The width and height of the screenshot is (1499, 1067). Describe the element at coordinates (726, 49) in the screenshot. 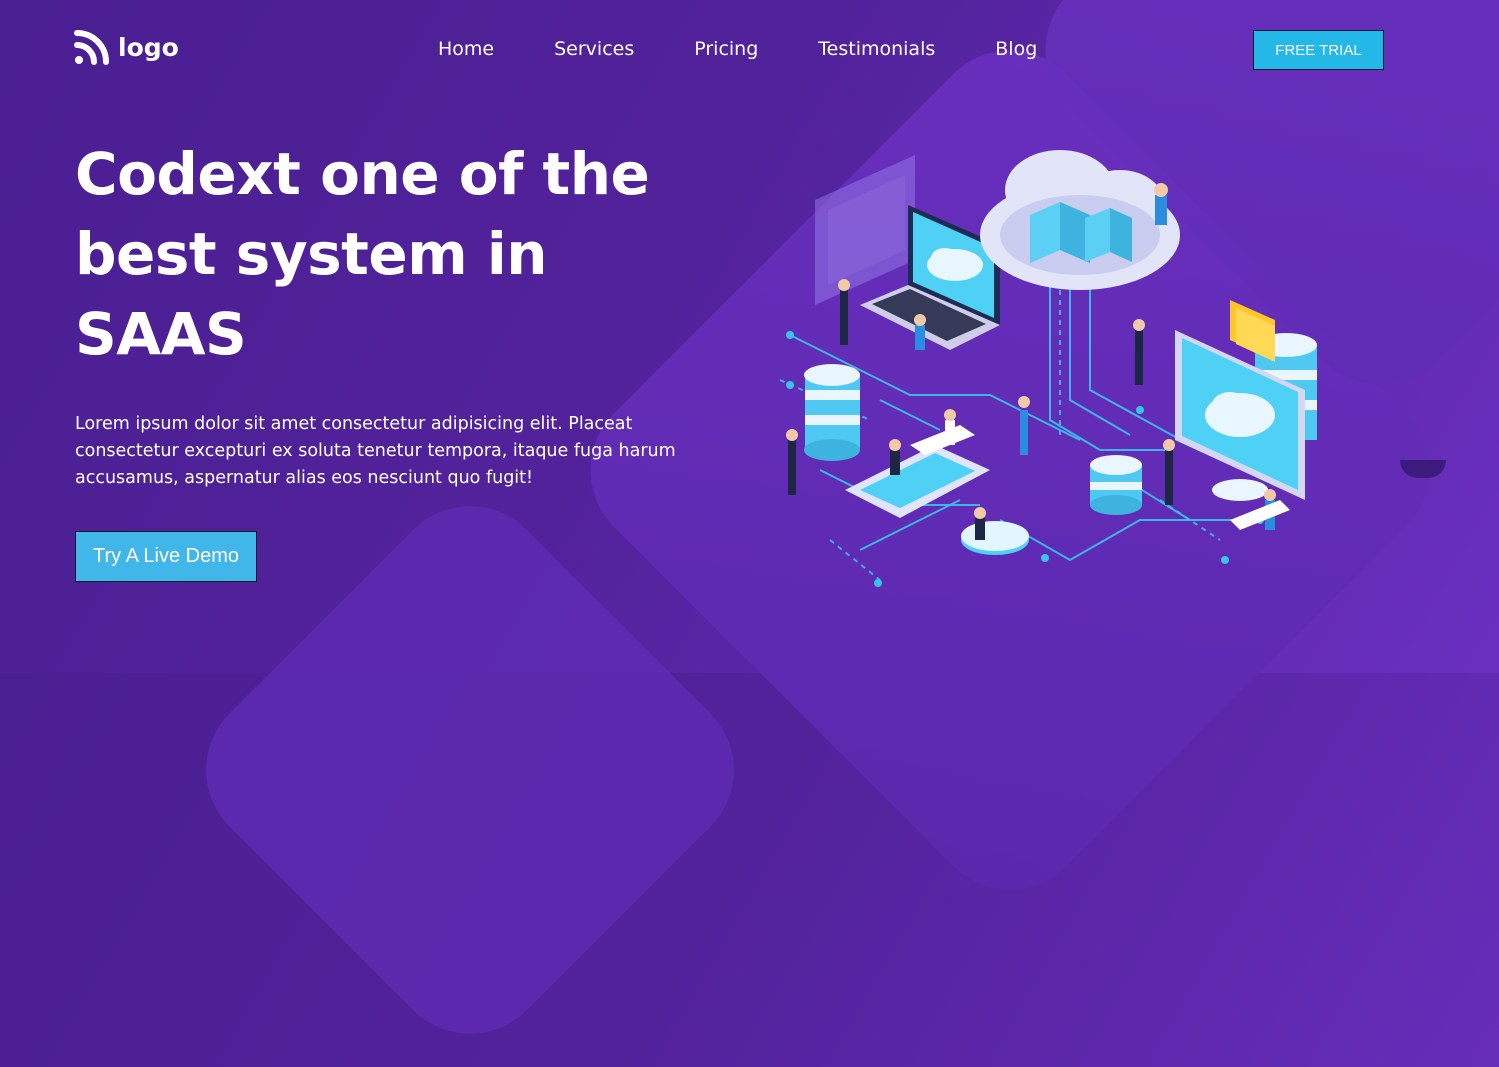

I see `nav-item-pricing: Pricing` at that location.